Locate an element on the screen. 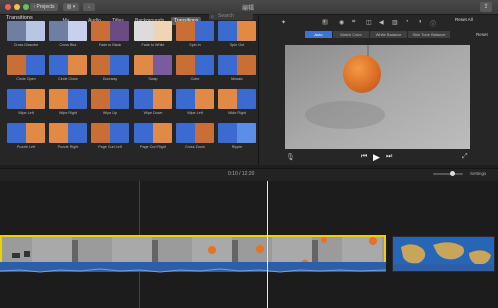  transition-thumb-wipe-down is located at coordinates (153, 99).